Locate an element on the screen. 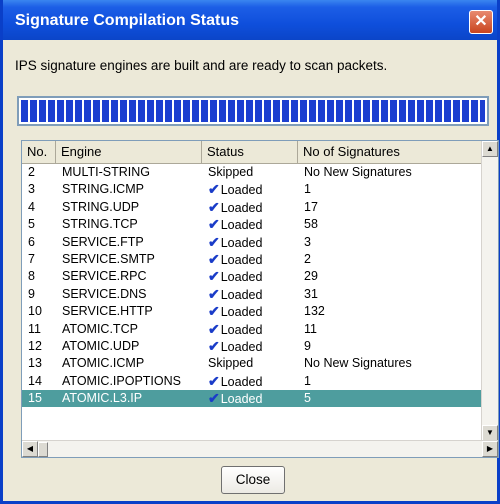  progress-bar is located at coordinates (253, 111).